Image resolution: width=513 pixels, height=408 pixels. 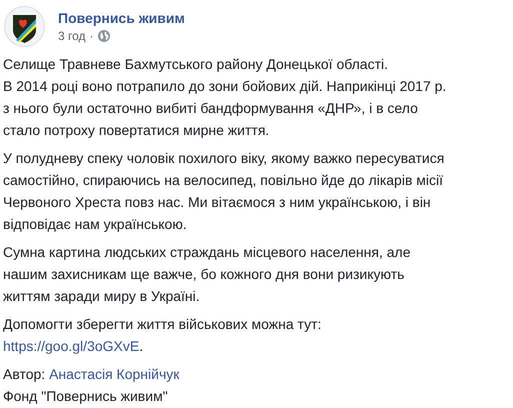 What do you see at coordinates (91, 385) in the screenshot?
I see `author-credit: Автор: Анастасія Корнійчук Фонд "Повернись живим"` at bounding box center [91, 385].